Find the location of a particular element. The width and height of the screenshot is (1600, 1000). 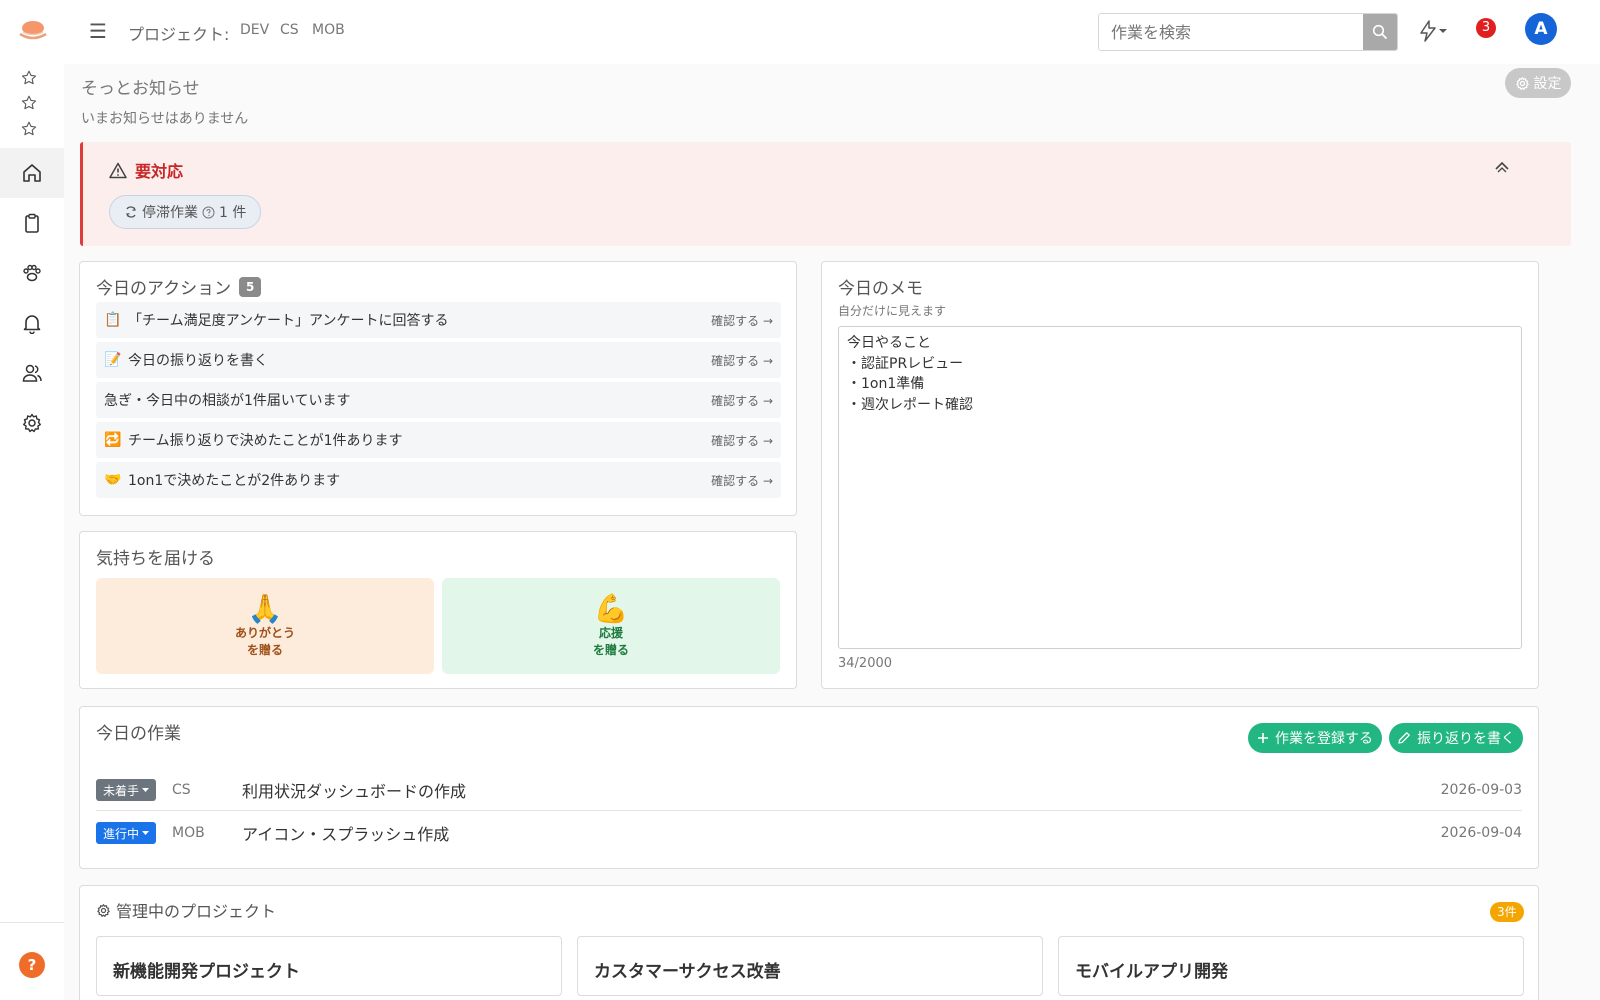

action-text: 1on1で決めたことが2件あります is located at coordinates (234, 481).